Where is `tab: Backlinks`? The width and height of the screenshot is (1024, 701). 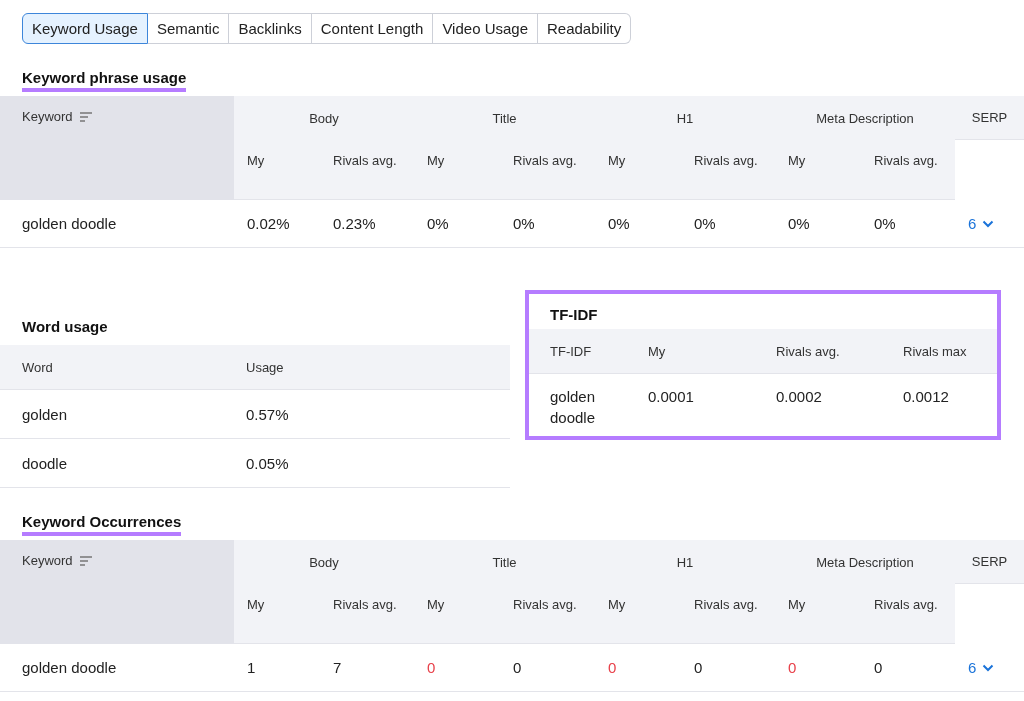 tab: Backlinks is located at coordinates (270, 28).